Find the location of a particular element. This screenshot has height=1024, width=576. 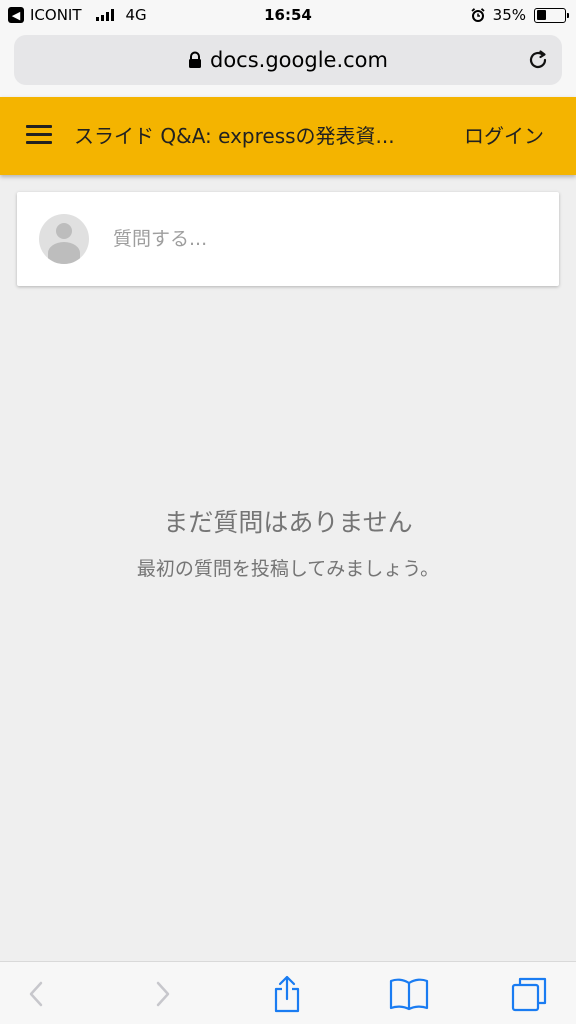

share-icon is located at coordinates (287, 994).